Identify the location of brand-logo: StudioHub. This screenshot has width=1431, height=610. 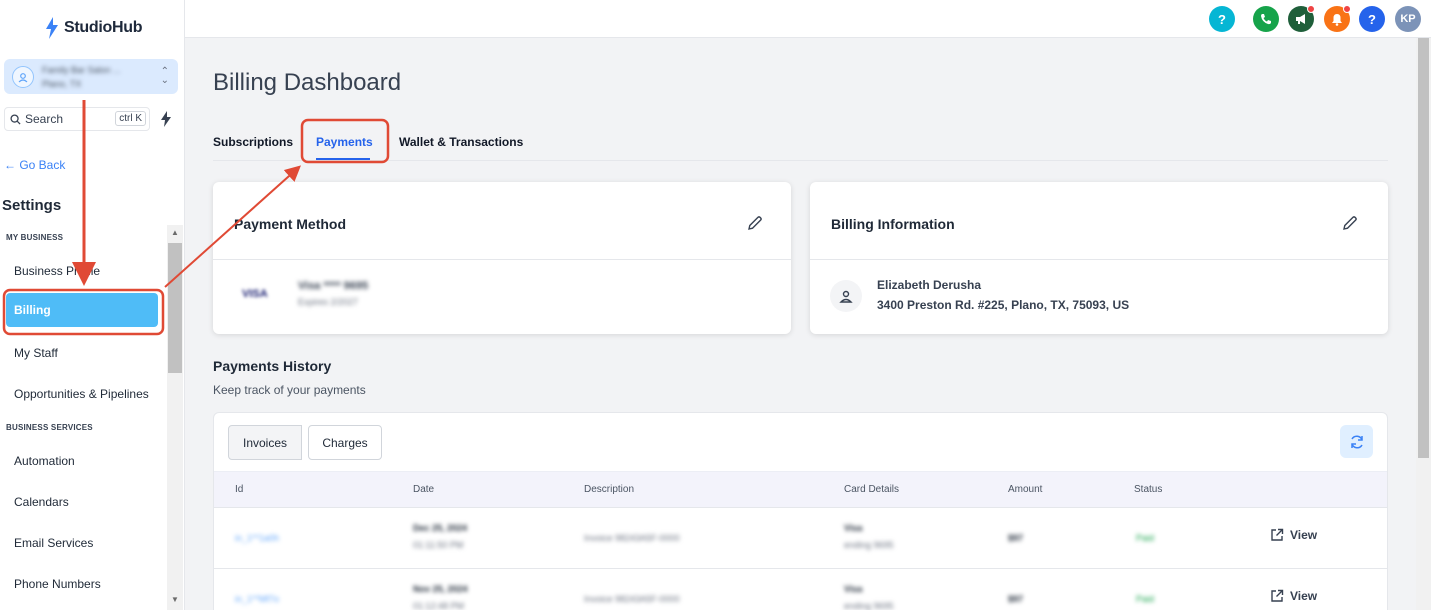
(93, 28).